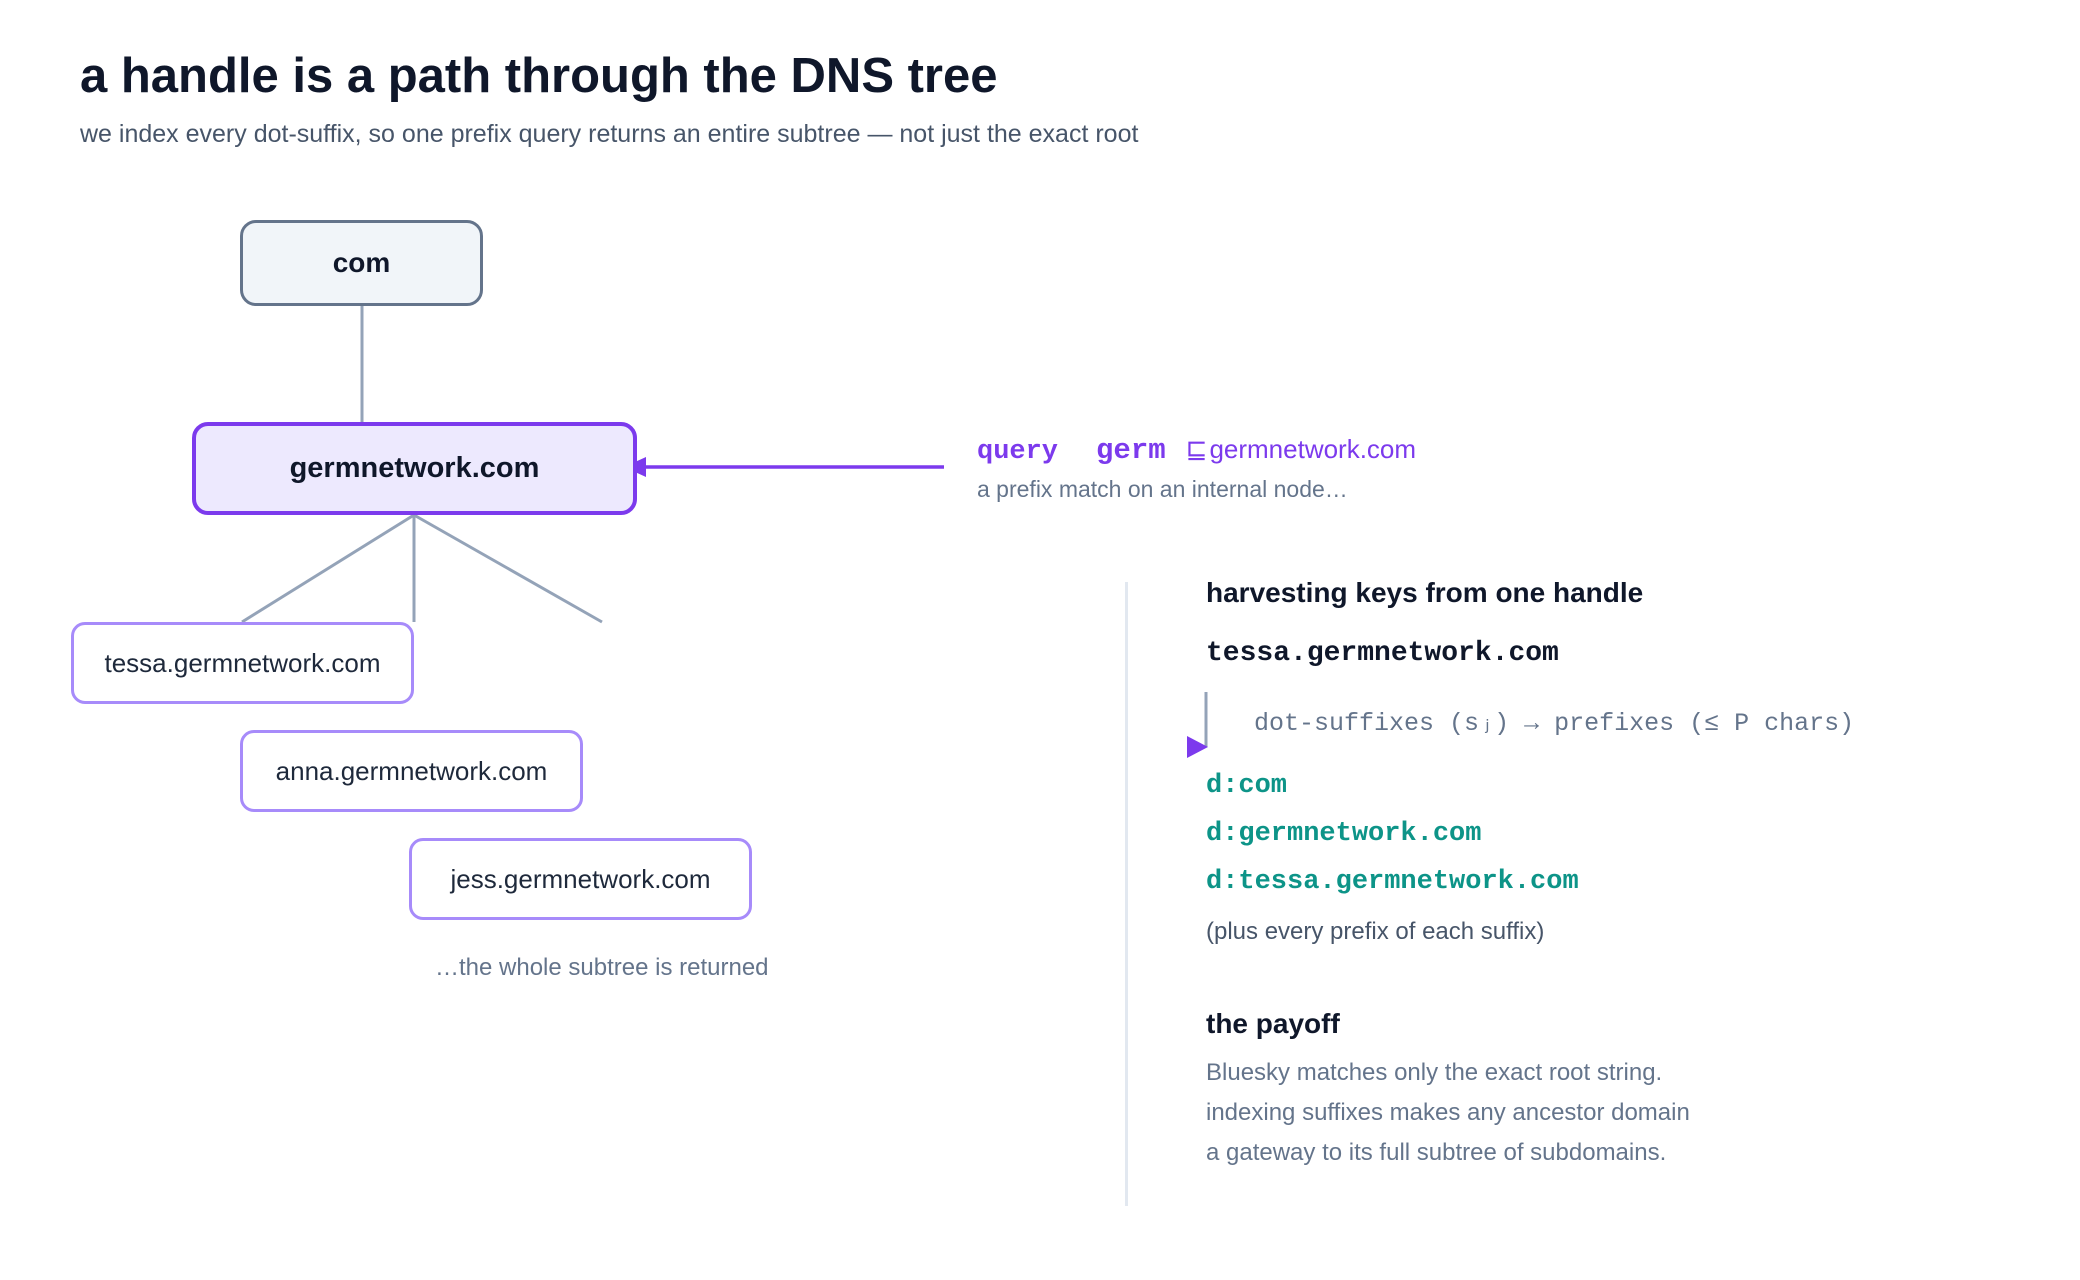  What do you see at coordinates (1375, 931) in the screenshot?
I see `keys-note: (plus every prefix of each suffix)` at bounding box center [1375, 931].